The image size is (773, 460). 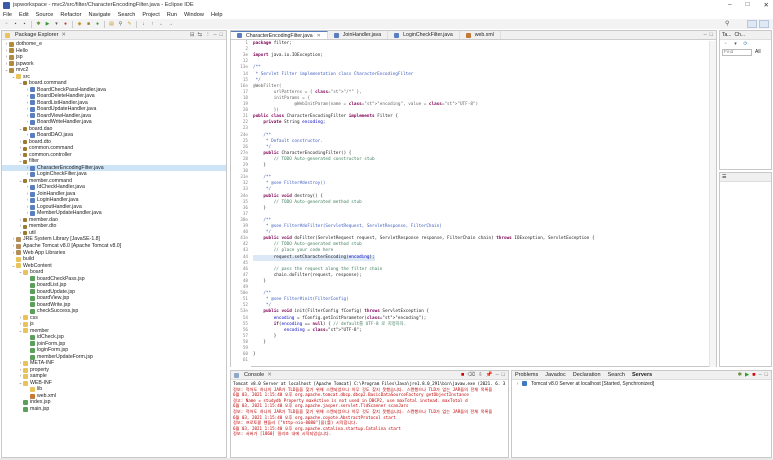 I want to click on close-button: ✕, so click(x=766, y=5).